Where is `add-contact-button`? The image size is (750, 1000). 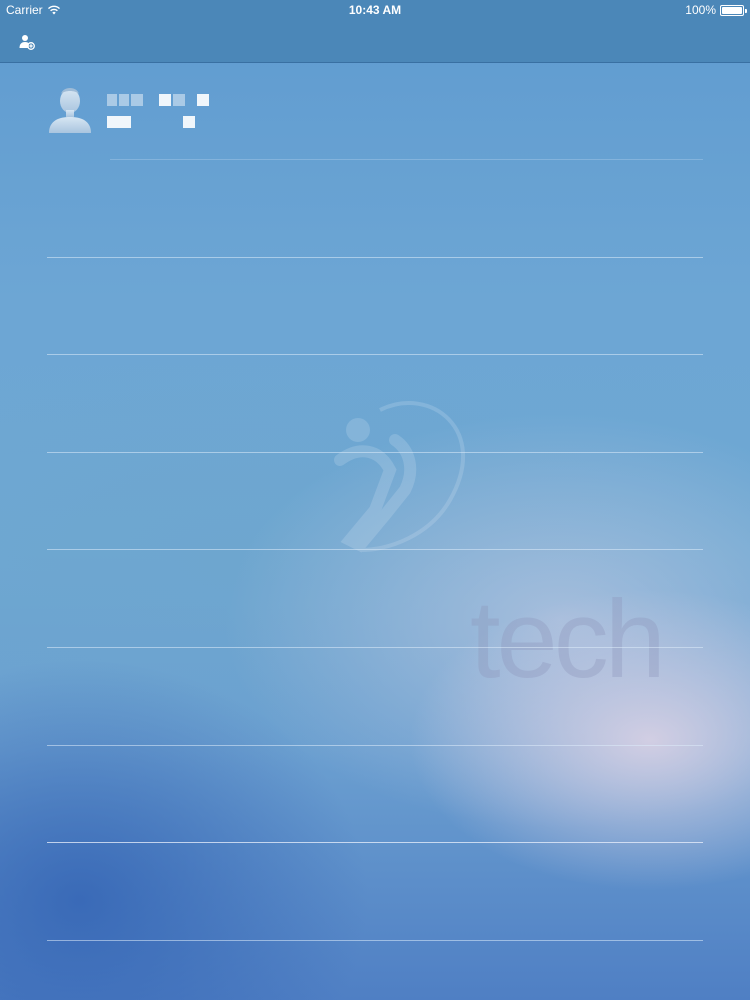 add-contact-button is located at coordinates (27, 42).